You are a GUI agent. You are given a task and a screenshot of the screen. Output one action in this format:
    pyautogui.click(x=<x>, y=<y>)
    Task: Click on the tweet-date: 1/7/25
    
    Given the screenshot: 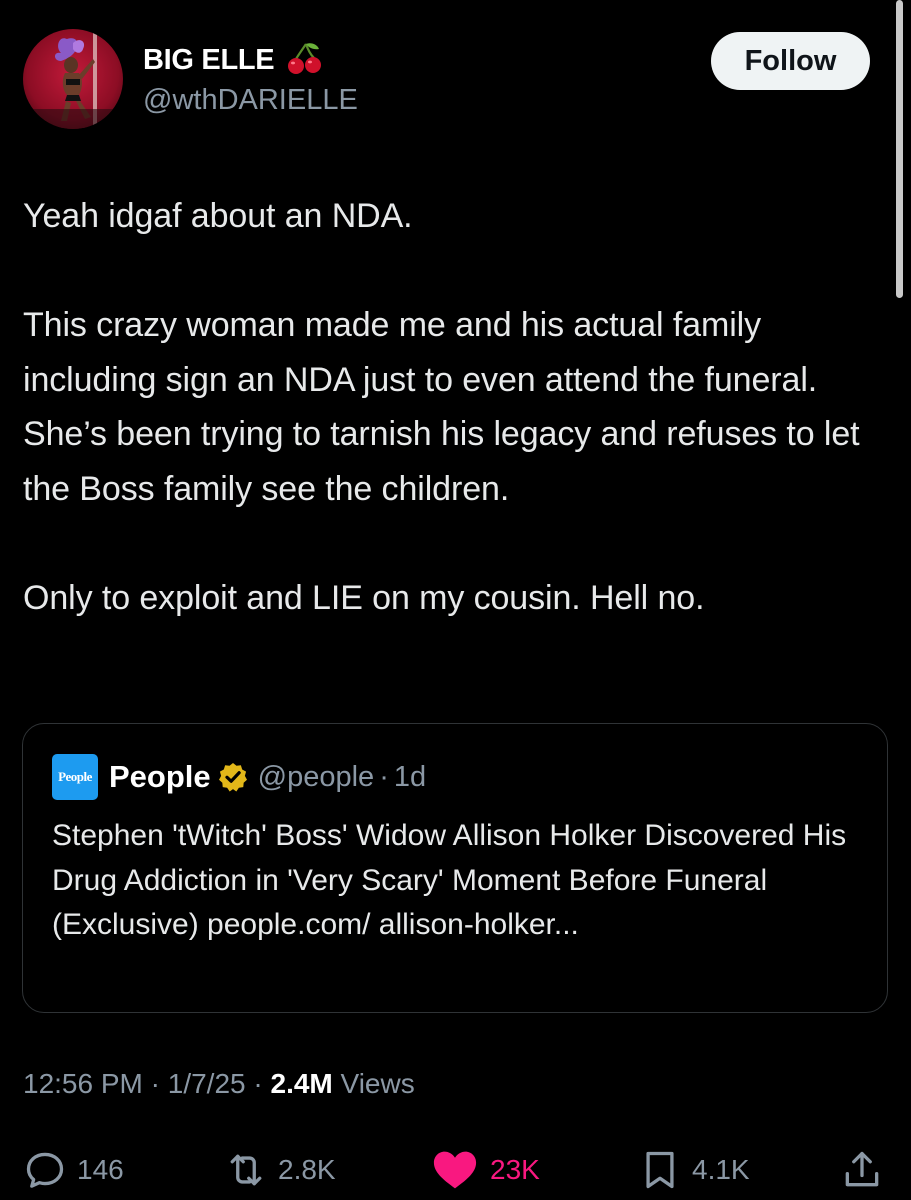 What is the action you would take?
    pyautogui.click(x=207, y=1083)
    